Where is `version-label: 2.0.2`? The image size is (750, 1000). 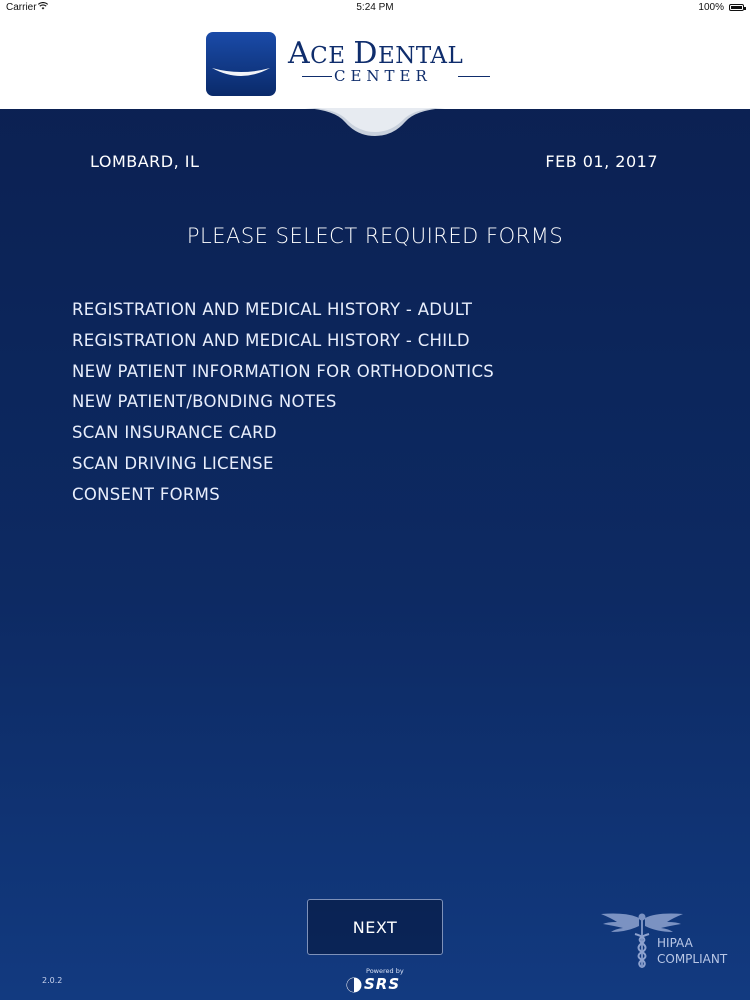 version-label: 2.0.2 is located at coordinates (52, 980).